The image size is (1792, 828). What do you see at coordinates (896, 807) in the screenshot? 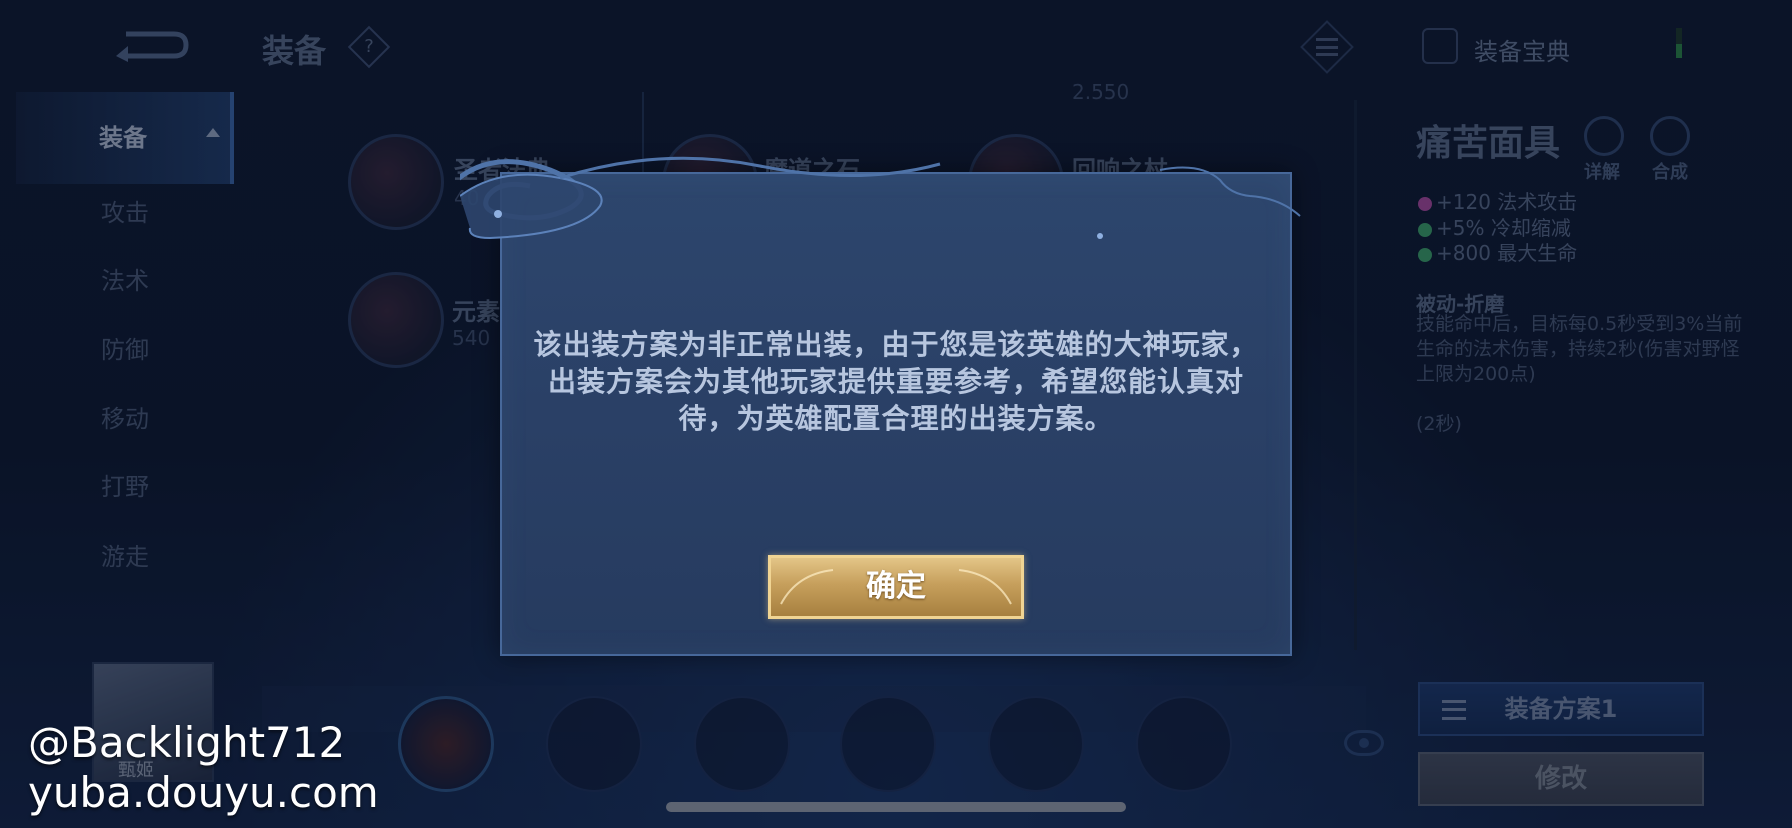
I see `home-indicator` at bounding box center [896, 807].